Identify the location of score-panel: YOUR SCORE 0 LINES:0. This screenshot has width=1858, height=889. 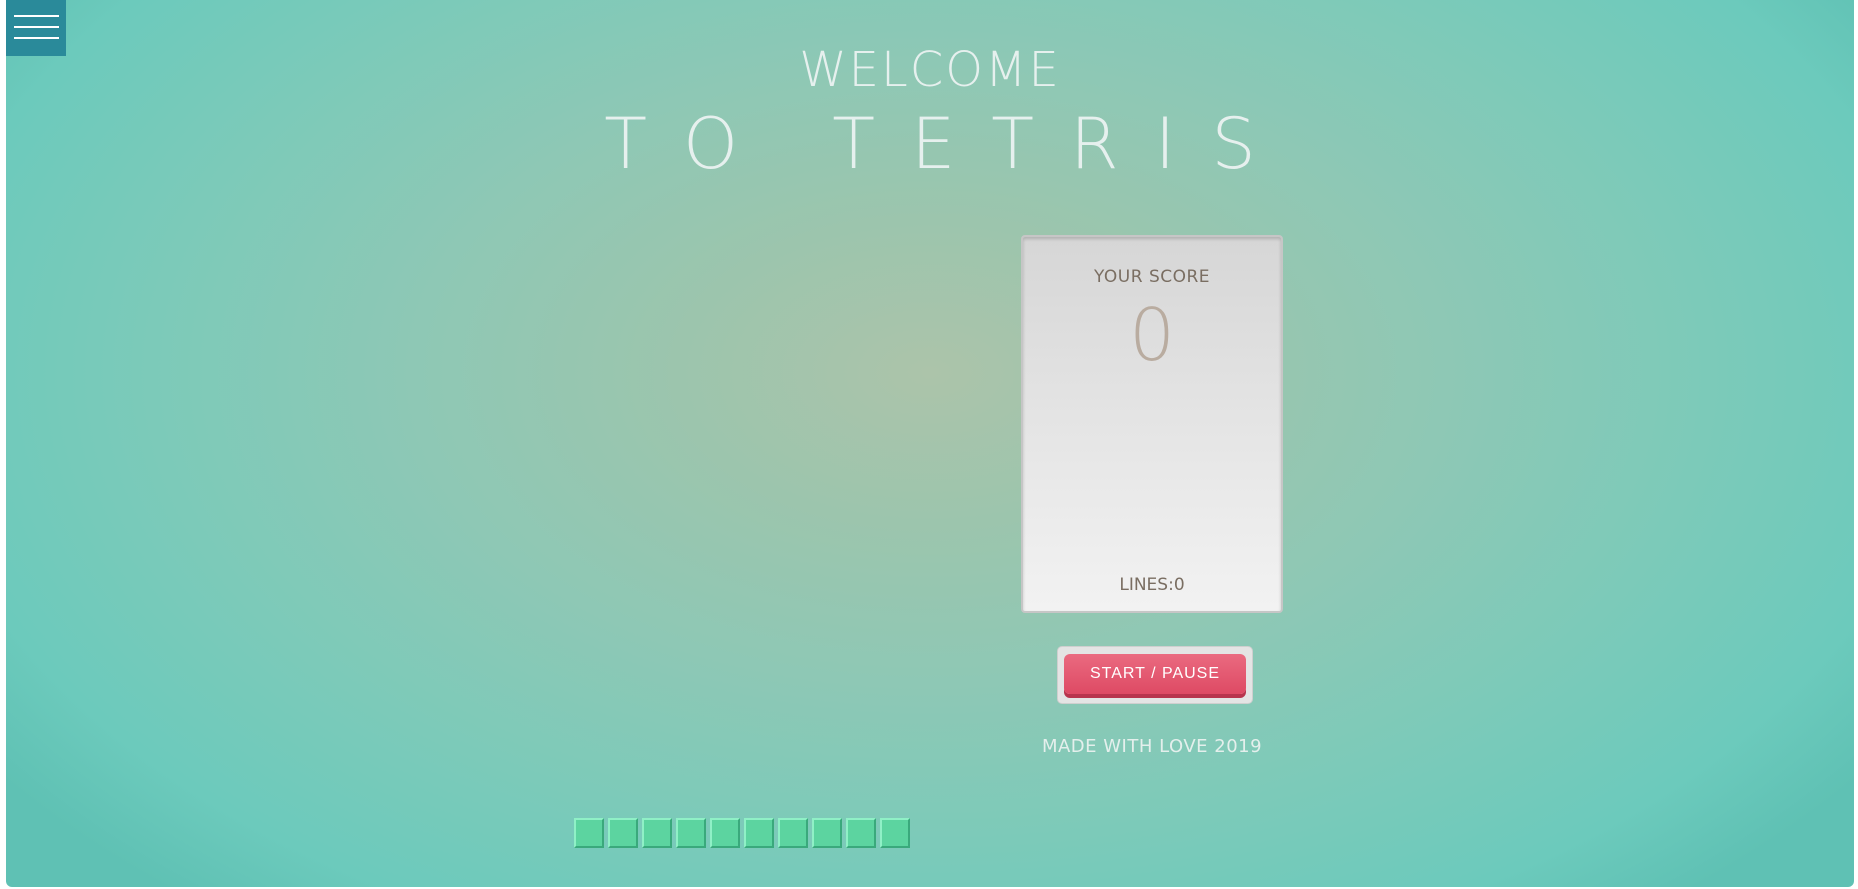
(1152, 424).